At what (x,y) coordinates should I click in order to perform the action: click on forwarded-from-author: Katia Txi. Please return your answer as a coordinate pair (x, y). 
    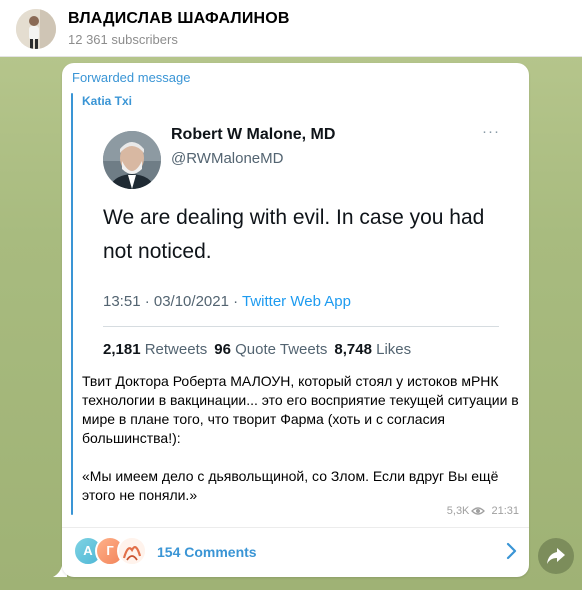
    Looking at the image, I should click on (107, 101).